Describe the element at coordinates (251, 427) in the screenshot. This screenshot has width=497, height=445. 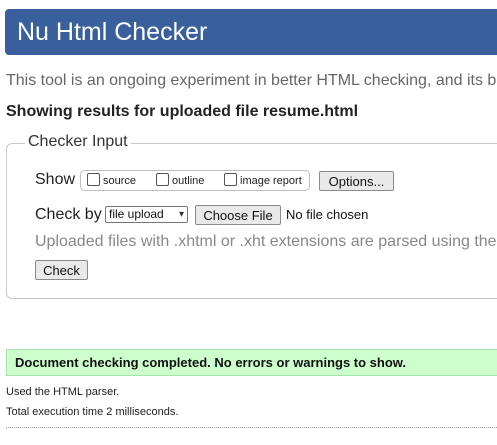
I see `divider` at that location.